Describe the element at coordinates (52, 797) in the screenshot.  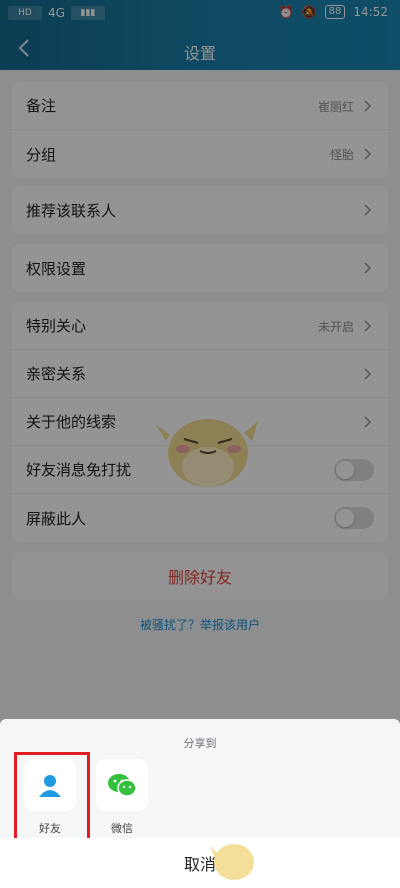
I see `highlight-box` at that location.